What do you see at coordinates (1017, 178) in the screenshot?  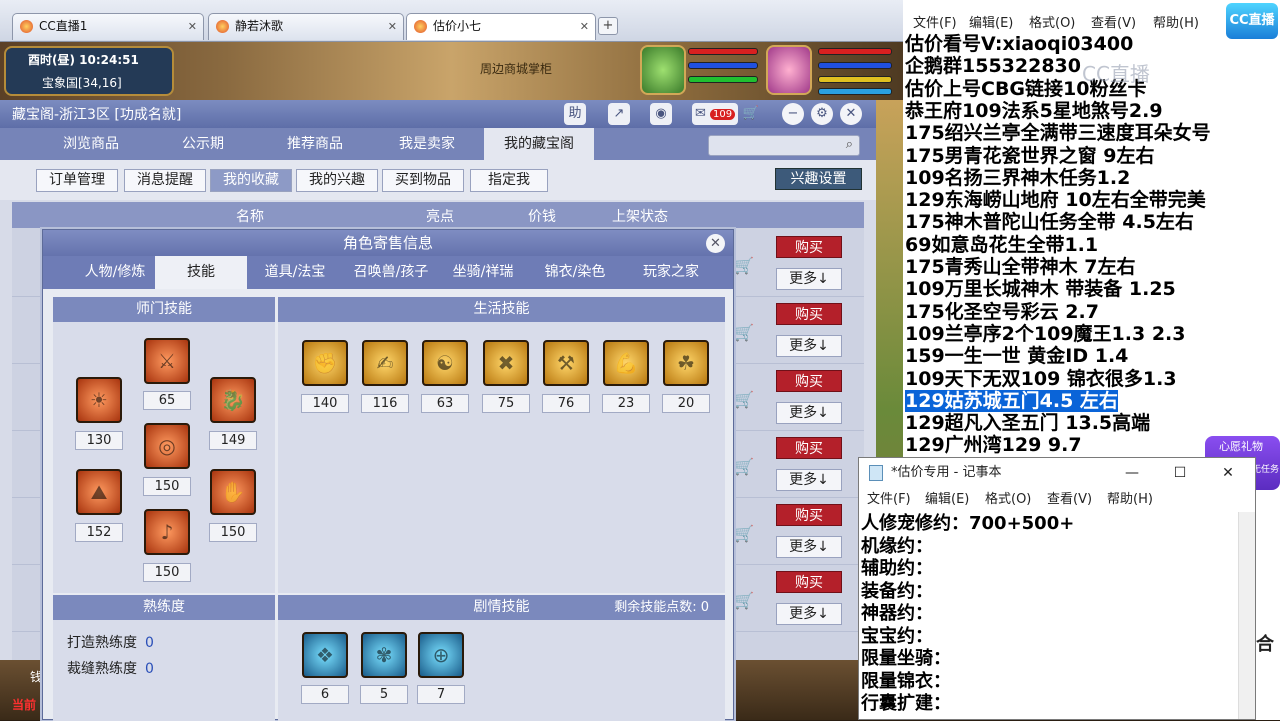 I see `text-line: 109名扬三界神木任务1.2` at bounding box center [1017, 178].